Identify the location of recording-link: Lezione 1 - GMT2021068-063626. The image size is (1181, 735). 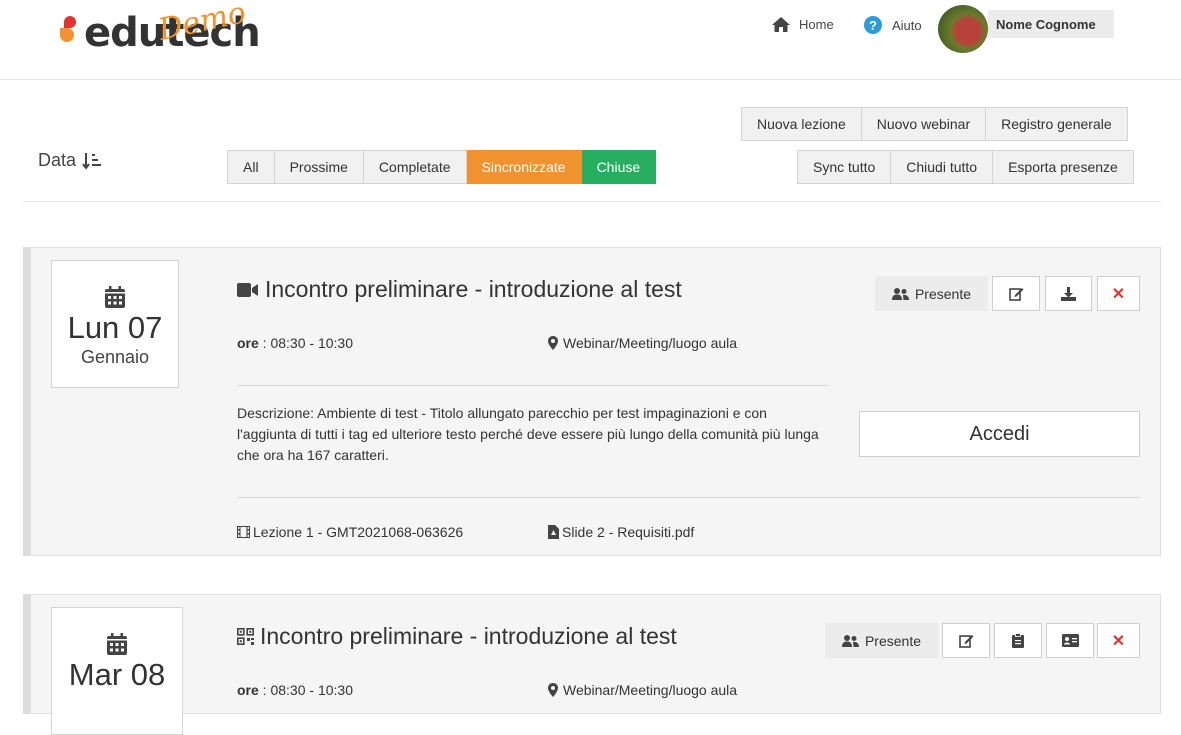
(350, 532).